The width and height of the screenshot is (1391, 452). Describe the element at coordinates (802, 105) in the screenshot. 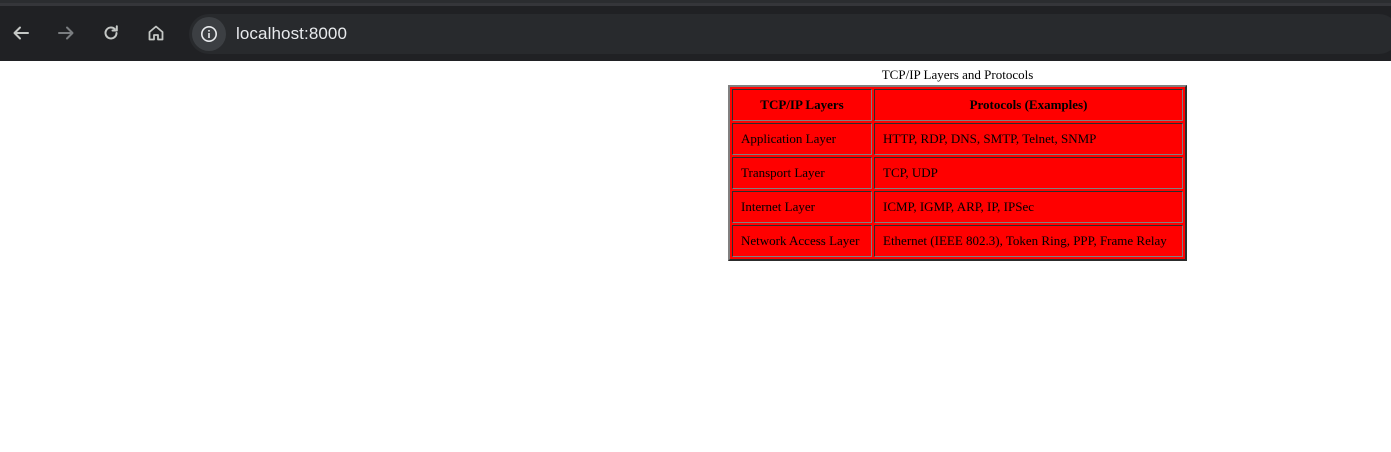

I see `header-layers: TCP/IP Layers` at that location.